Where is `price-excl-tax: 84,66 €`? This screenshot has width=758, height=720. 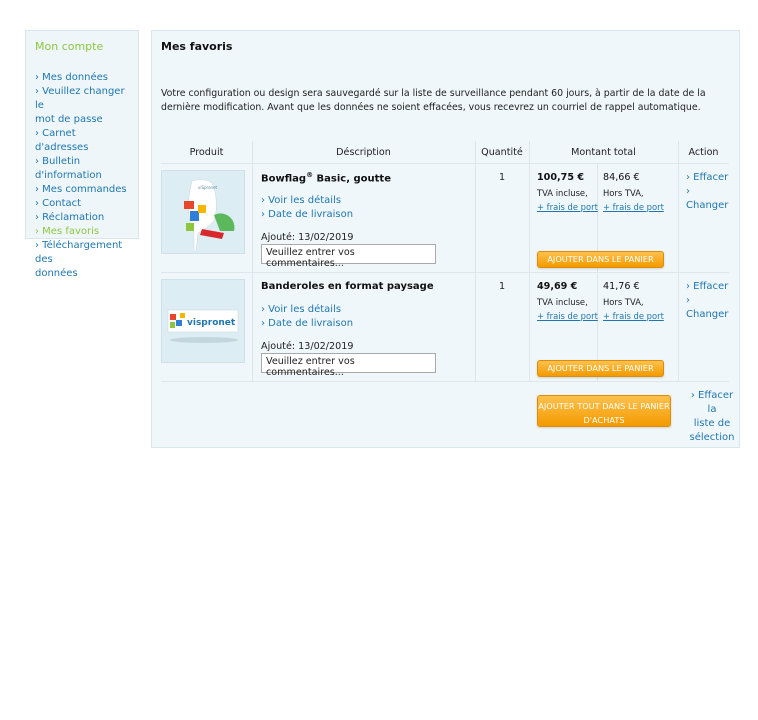 price-excl-tax: 84,66 € is located at coordinates (621, 177).